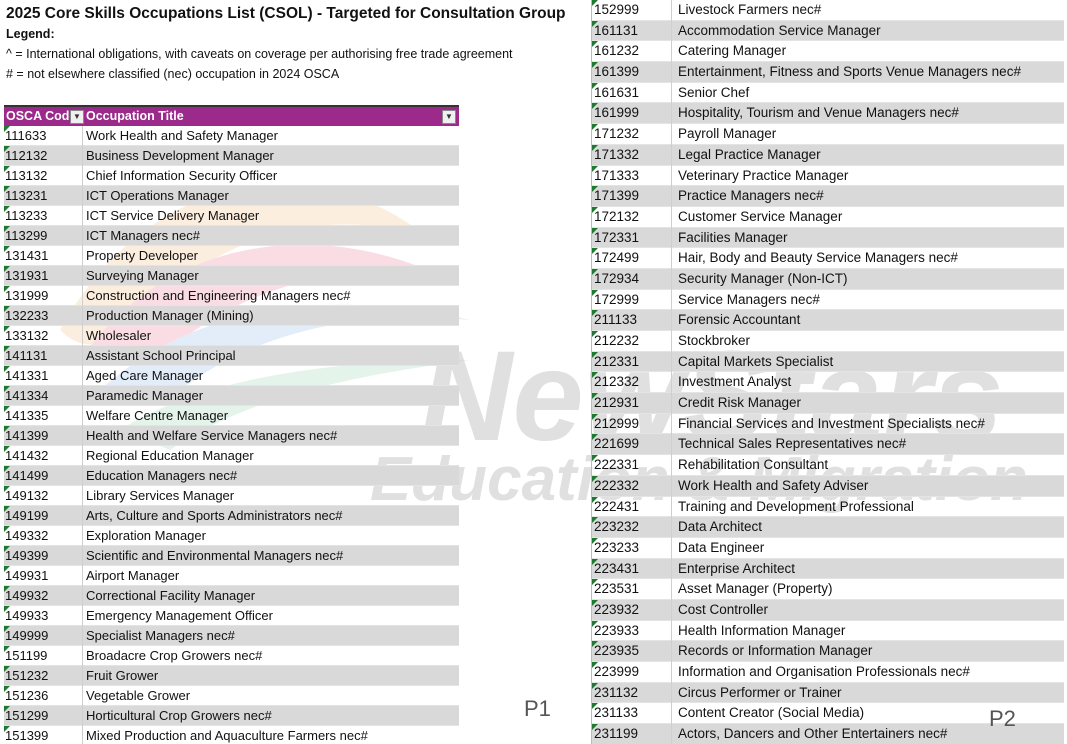 Image resolution: width=1067 pixels, height=744 pixels. Describe the element at coordinates (714, 341) in the screenshot. I see `occupation-title-cell: Stockbroker` at that location.